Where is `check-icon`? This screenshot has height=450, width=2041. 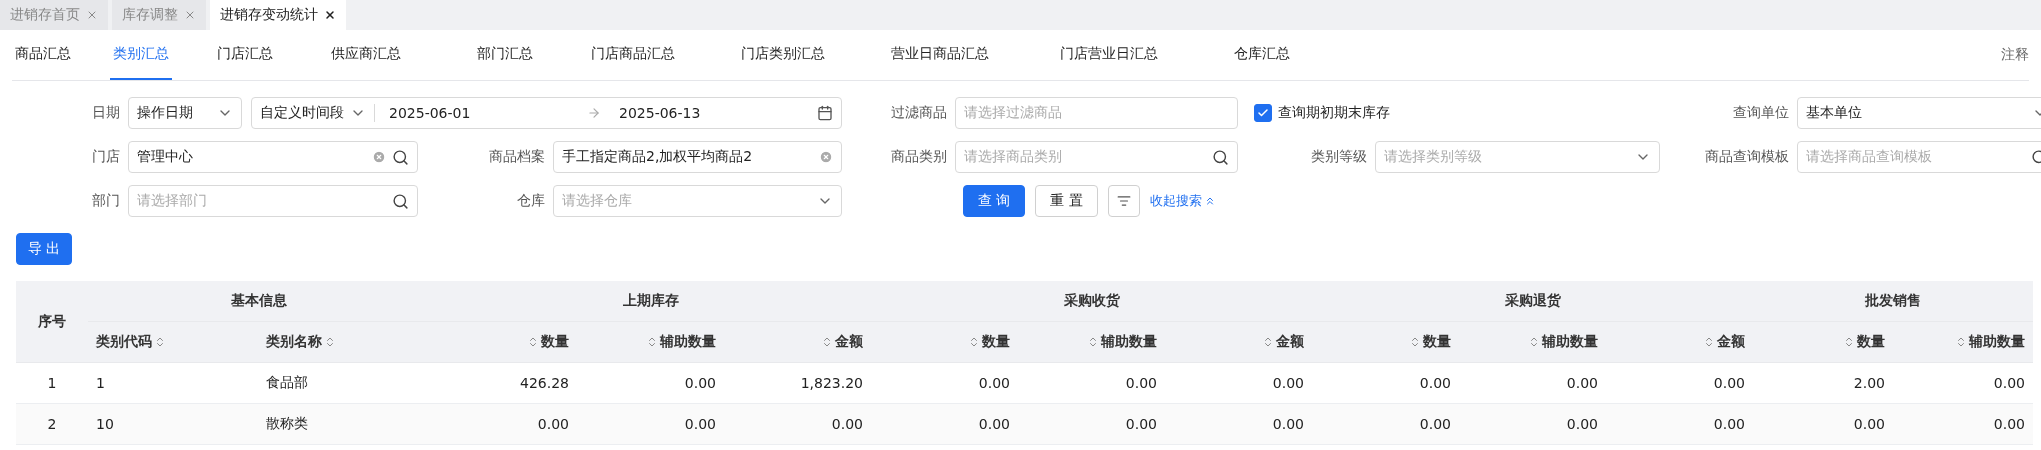
check-icon is located at coordinates (1263, 113).